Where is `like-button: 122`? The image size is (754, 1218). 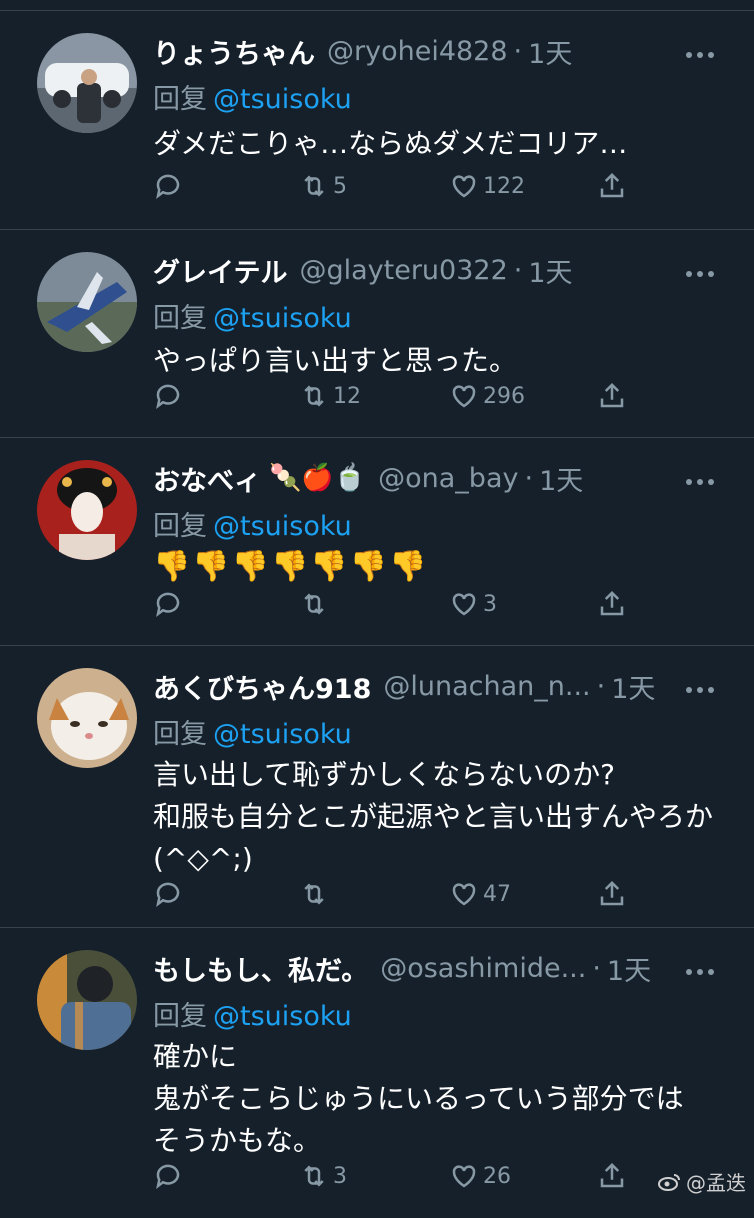 like-button: 122 is located at coordinates (487, 186).